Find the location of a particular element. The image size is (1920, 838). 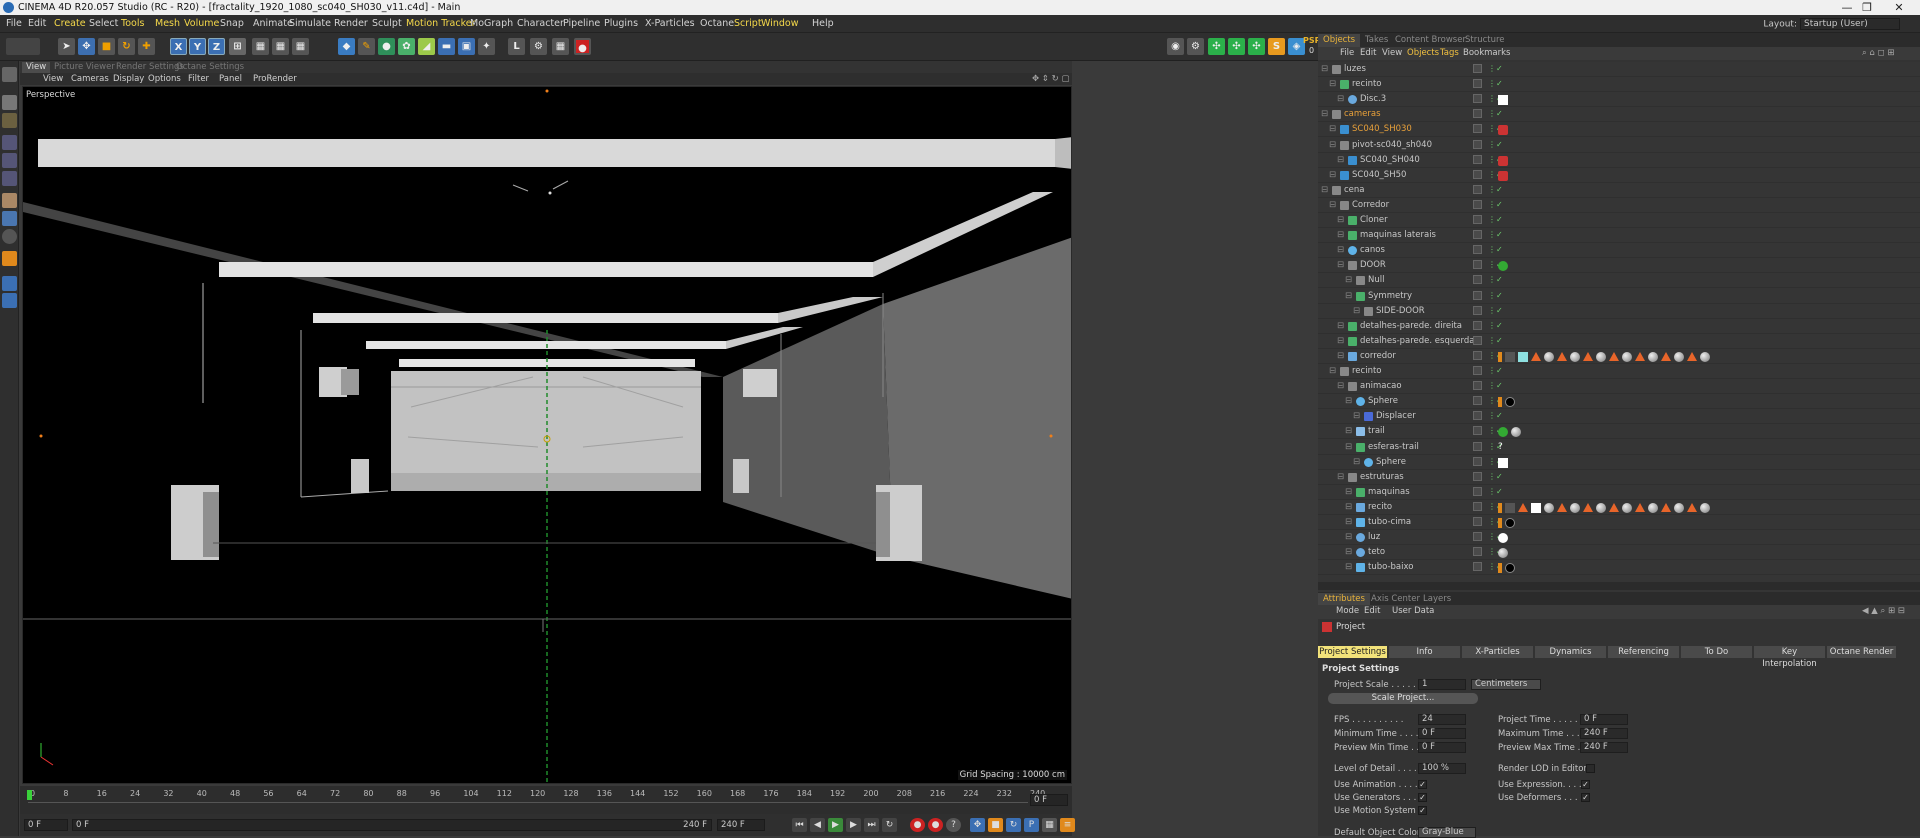

object-name: esferas-trail is located at coordinates (1393, 447).